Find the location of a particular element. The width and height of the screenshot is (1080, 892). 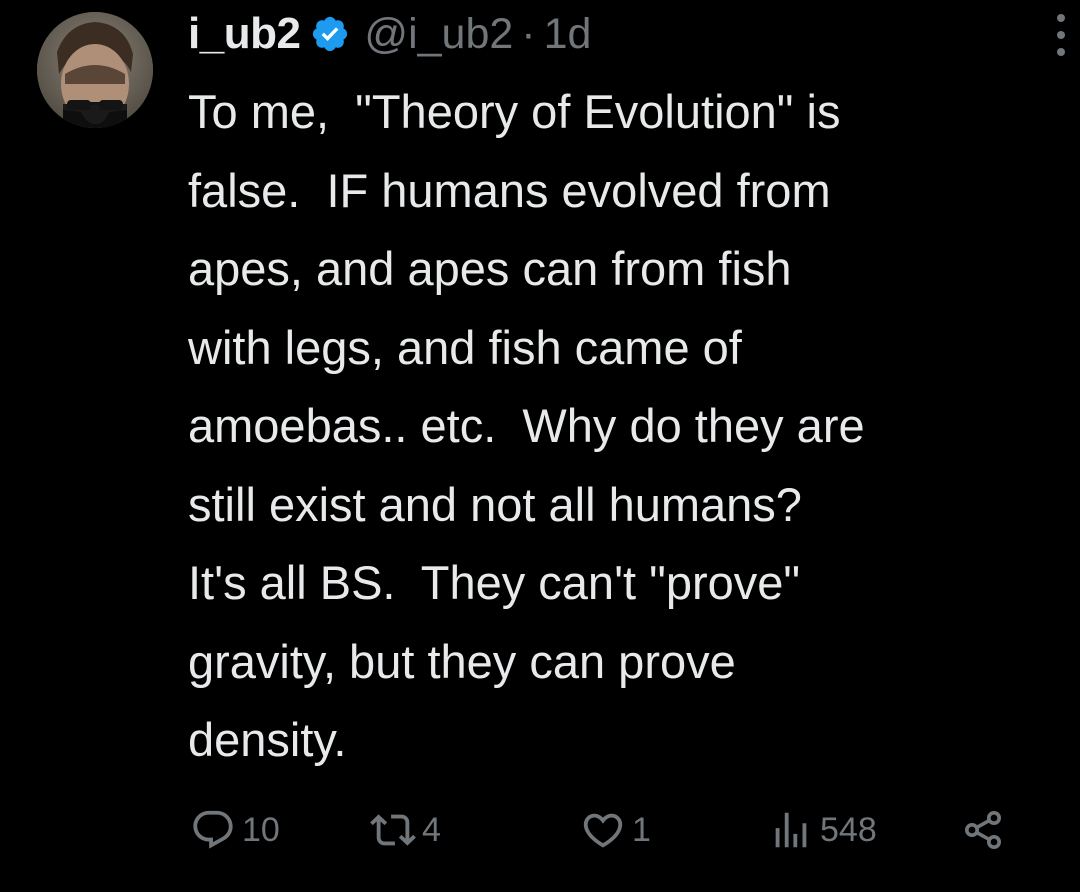

tweet-text-line: gravity, but they can prove is located at coordinates (462, 661).